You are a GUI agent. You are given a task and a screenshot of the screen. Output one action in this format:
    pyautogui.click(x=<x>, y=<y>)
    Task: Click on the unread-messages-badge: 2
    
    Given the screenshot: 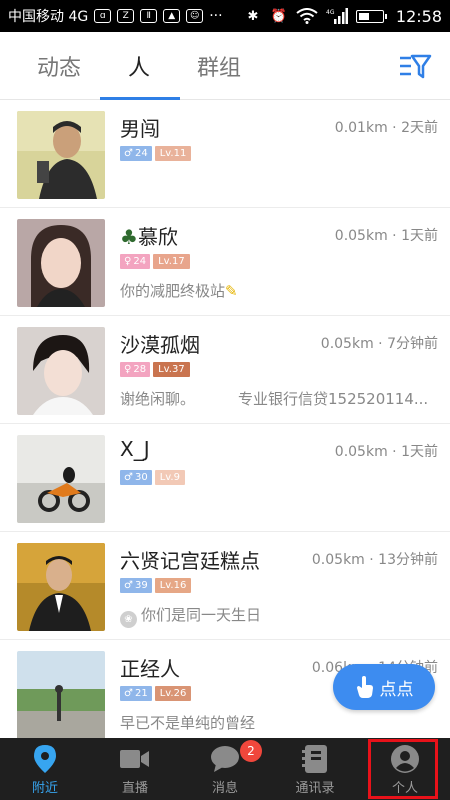 What is the action you would take?
    pyautogui.click(x=251, y=751)
    